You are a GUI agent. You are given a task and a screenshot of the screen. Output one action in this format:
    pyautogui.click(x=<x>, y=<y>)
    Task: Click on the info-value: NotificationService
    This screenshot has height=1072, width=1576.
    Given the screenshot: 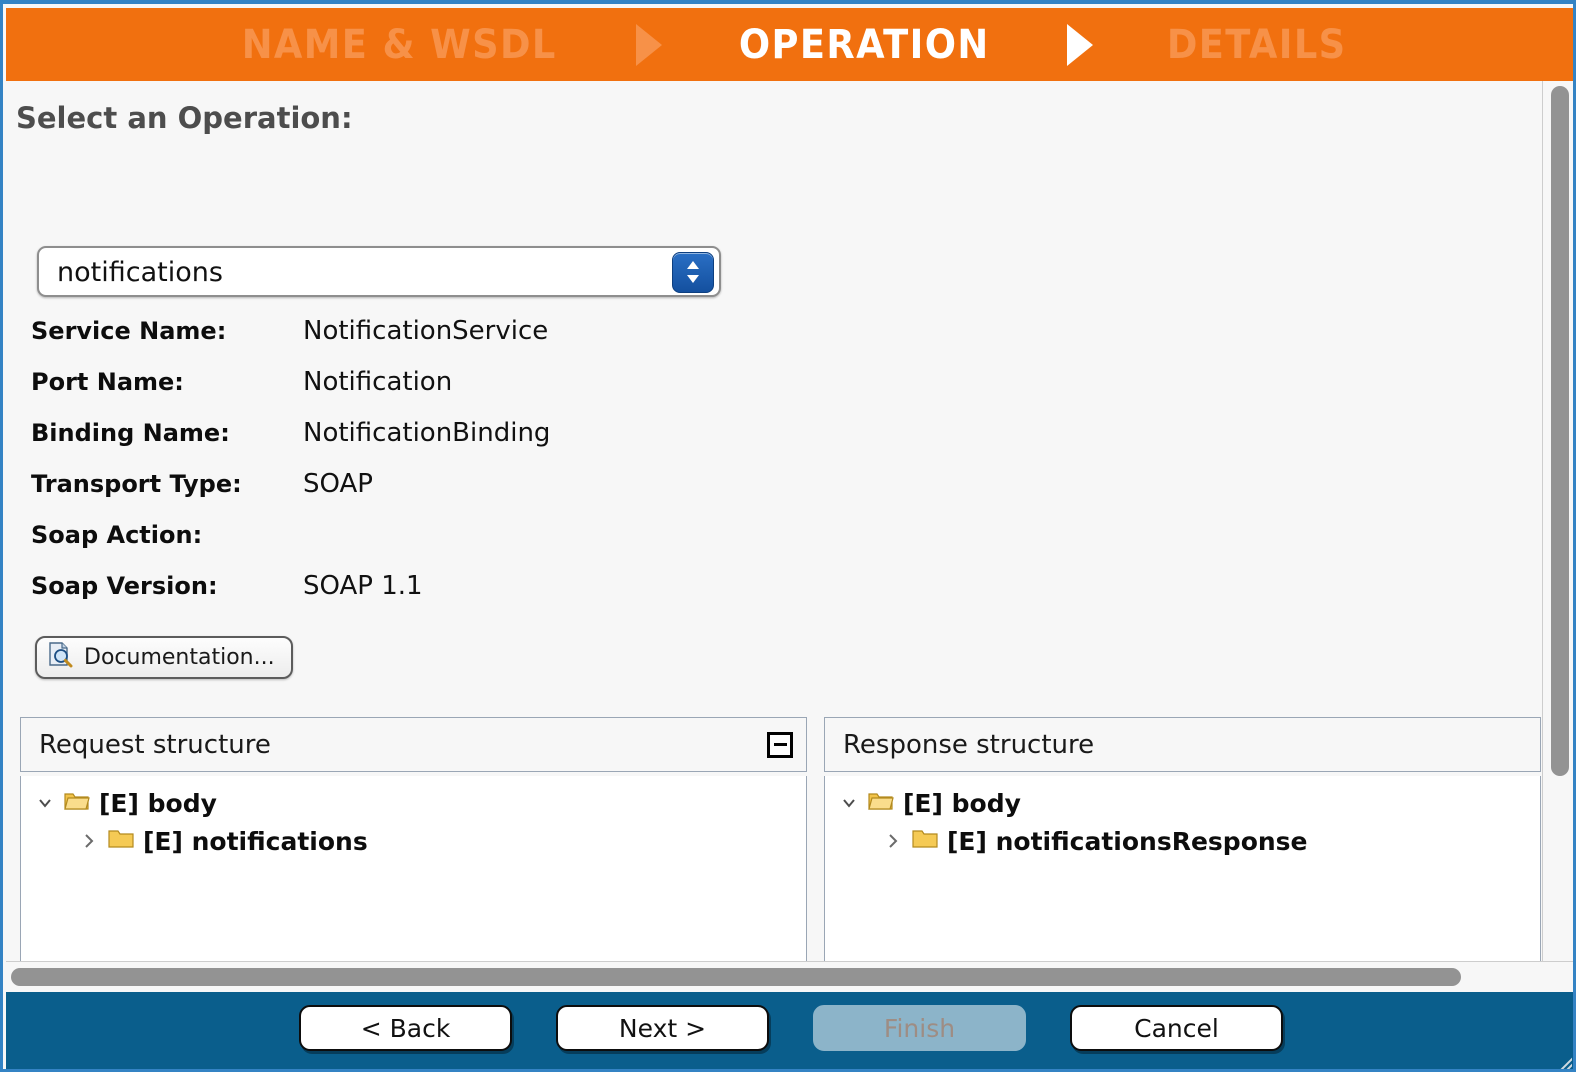 What is the action you would take?
    pyautogui.click(x=426, y=331)
    